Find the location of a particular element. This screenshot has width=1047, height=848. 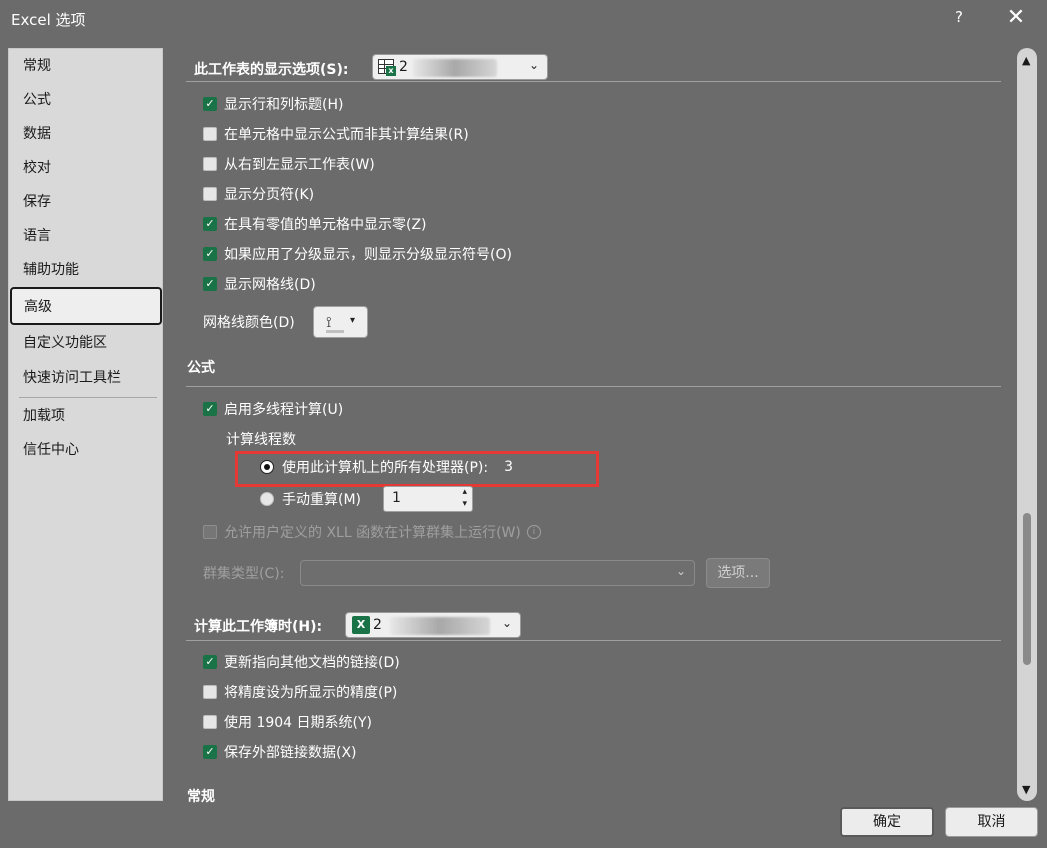

option-page-breaks: 显示分页符(K) is located at coordinates (258, 194).